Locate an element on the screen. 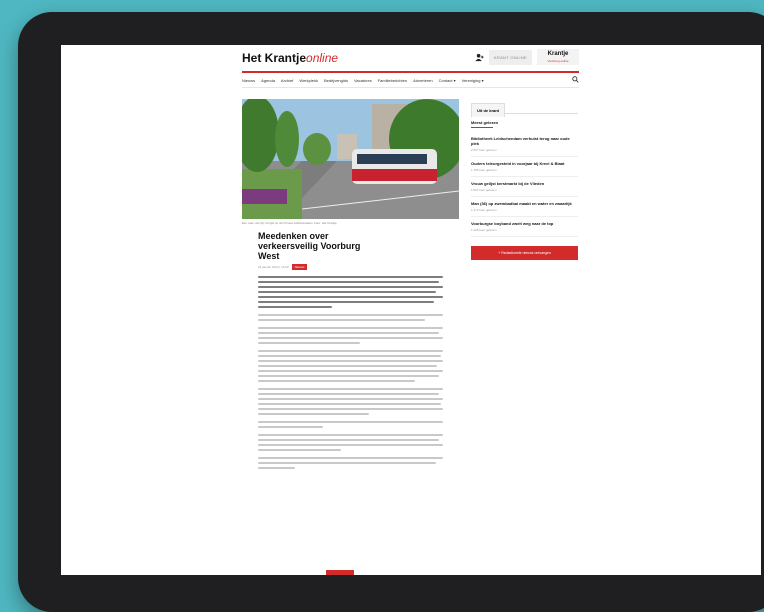 The width and height of the screenshot is (764, 612). user-add-icon is located at coordinates (479, 57).